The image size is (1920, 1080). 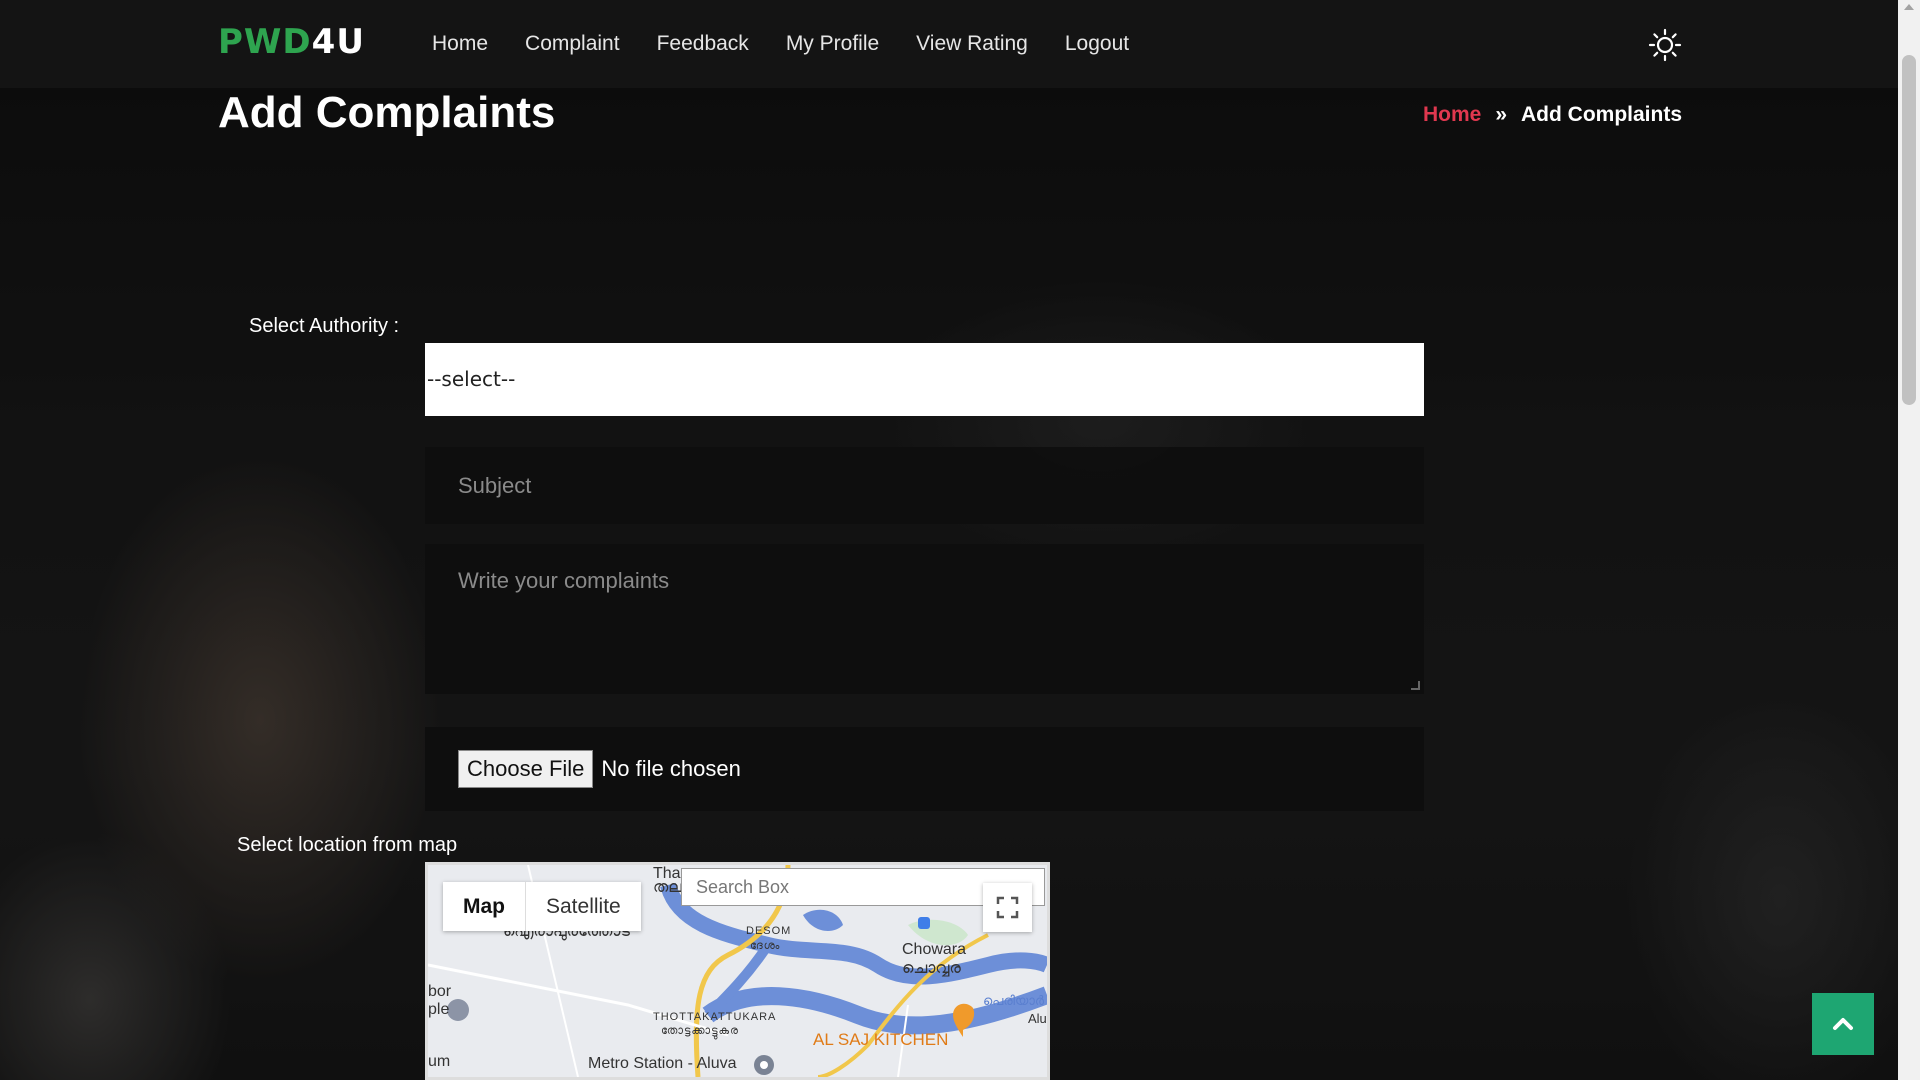 I want to click on map-label-bor: bor, so click(x=440, y=991).